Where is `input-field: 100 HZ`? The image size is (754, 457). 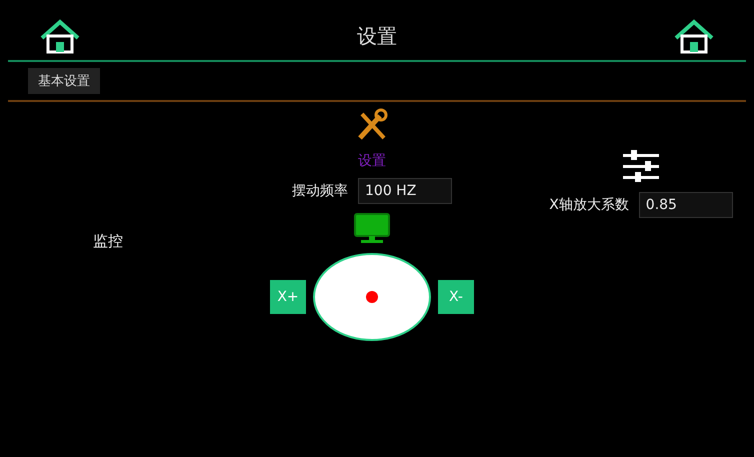 input-field: 100 HZ is located at coordinates (405, 191).